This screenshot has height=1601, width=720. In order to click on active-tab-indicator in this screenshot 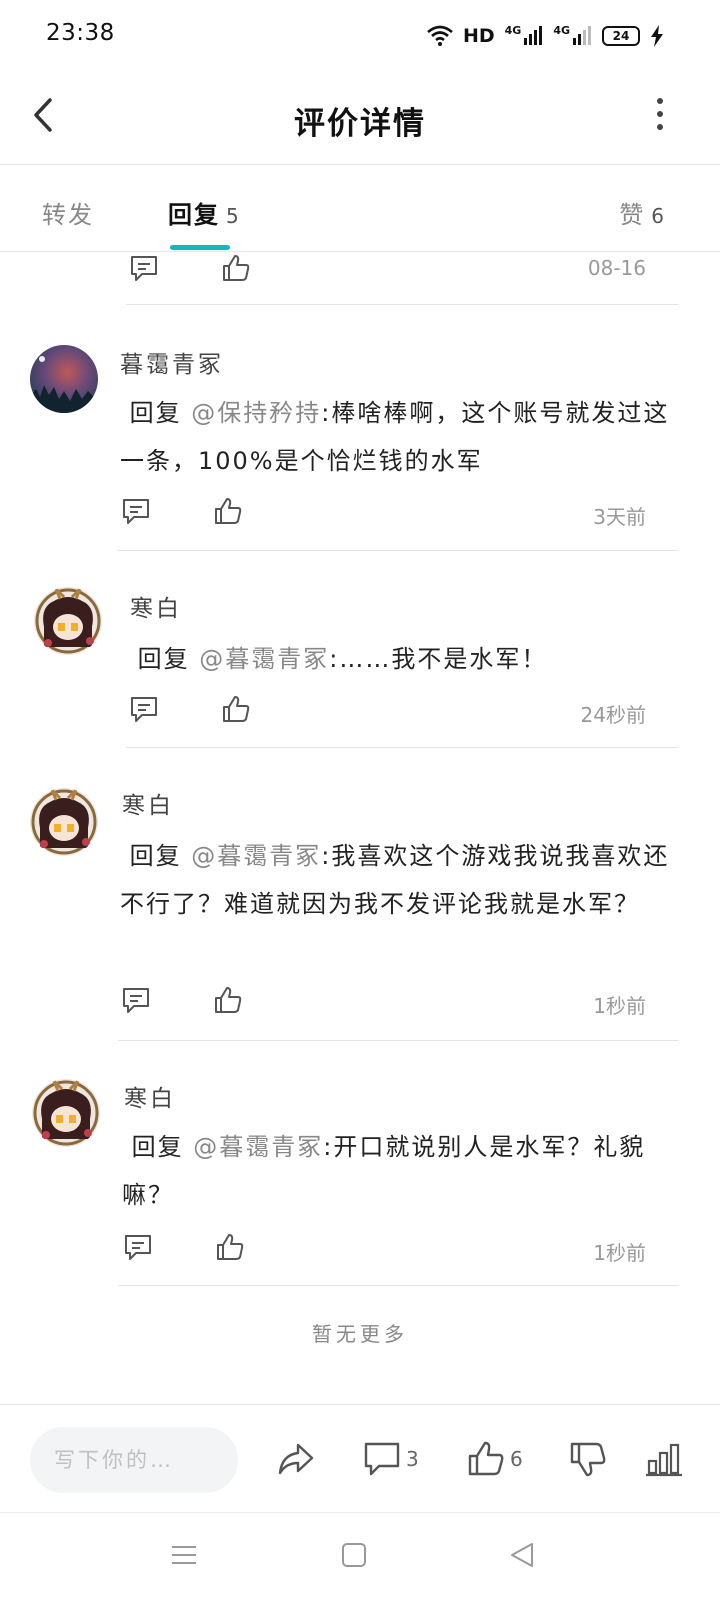, I will do `click(200, 247)`.